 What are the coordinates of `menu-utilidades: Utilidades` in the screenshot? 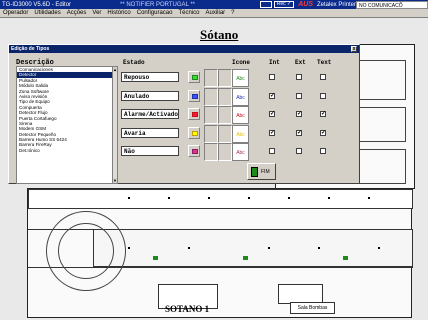 It's located at (47, 13).